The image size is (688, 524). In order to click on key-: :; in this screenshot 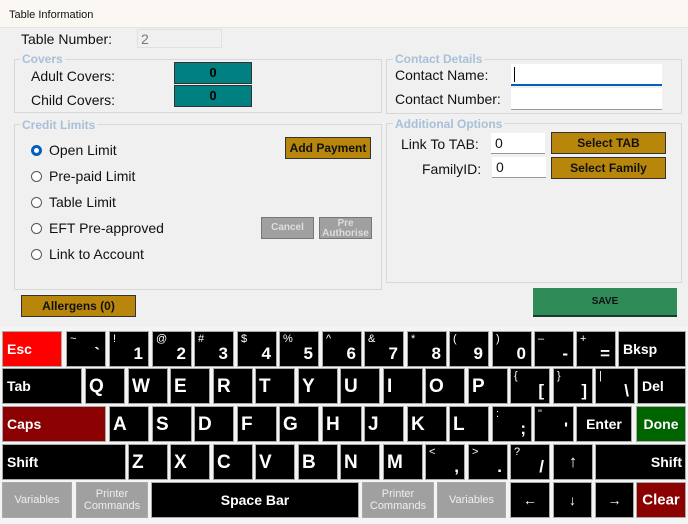, I will do `click(512, 424)`.